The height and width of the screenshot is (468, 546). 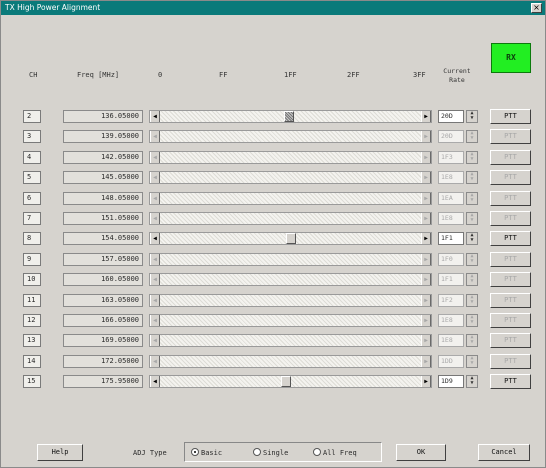 I want to click on frequency-field: 145.05000, so click(x=103, y=178).